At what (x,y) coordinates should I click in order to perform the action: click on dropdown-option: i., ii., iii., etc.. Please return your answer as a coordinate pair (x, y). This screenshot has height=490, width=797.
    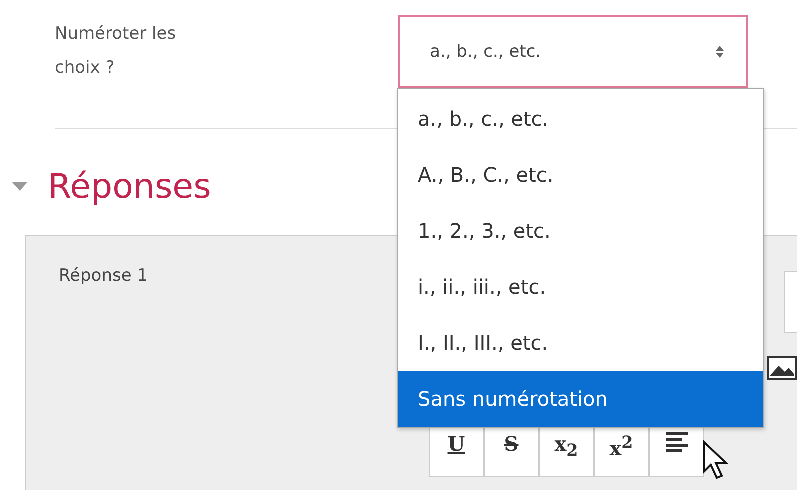
    Looking at the image, I should click on (580, 287).